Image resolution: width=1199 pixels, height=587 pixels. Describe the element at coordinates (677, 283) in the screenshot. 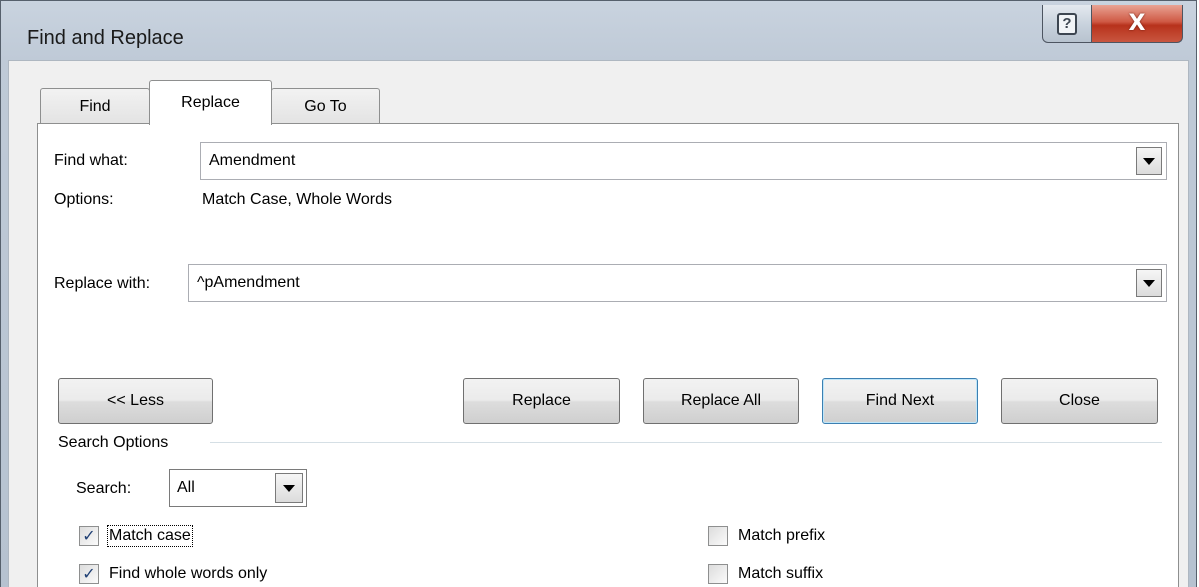

I see `replace-with-combobox: ^pAmendment` at that location.